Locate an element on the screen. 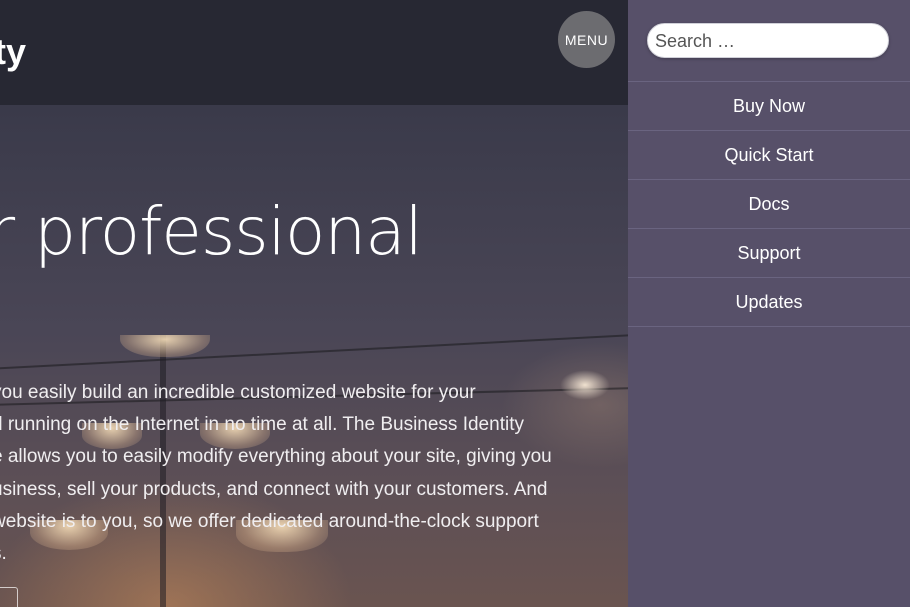 This screenshot has width=910, height=607. search-input is located at coordinates (769, 41).